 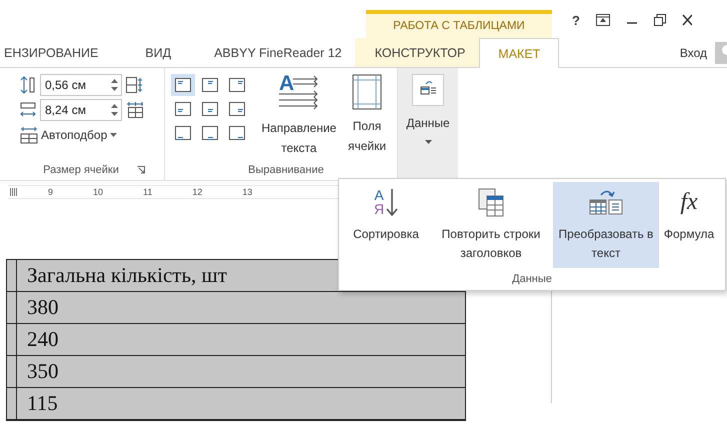 I want to click on down-arrow-icon, so click(x=392, y=202).